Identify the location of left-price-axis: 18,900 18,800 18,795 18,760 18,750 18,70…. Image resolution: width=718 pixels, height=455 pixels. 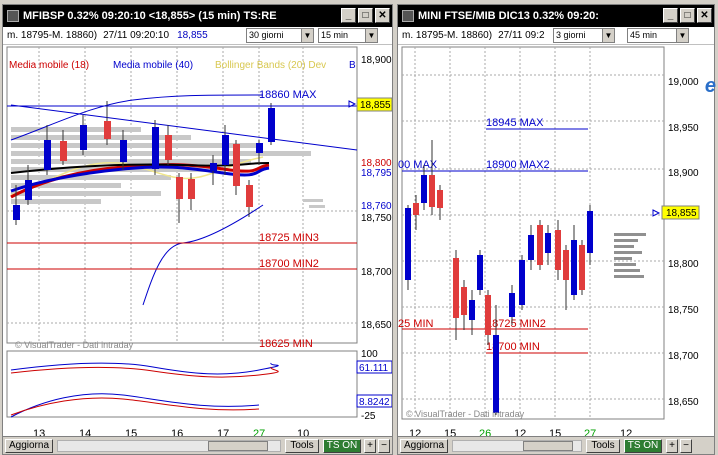
(376, 193).